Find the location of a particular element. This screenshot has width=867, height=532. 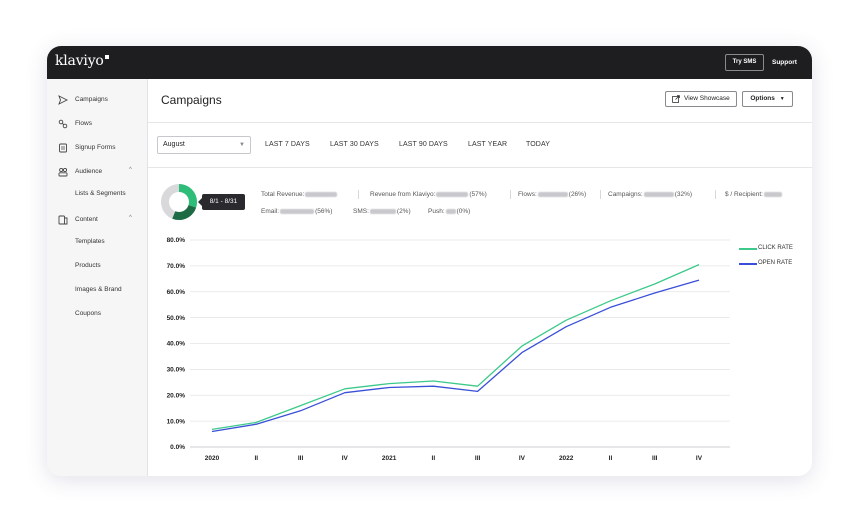

sidebar-item-signup-forms: Signup Forms is located at coordinates (97, 148).